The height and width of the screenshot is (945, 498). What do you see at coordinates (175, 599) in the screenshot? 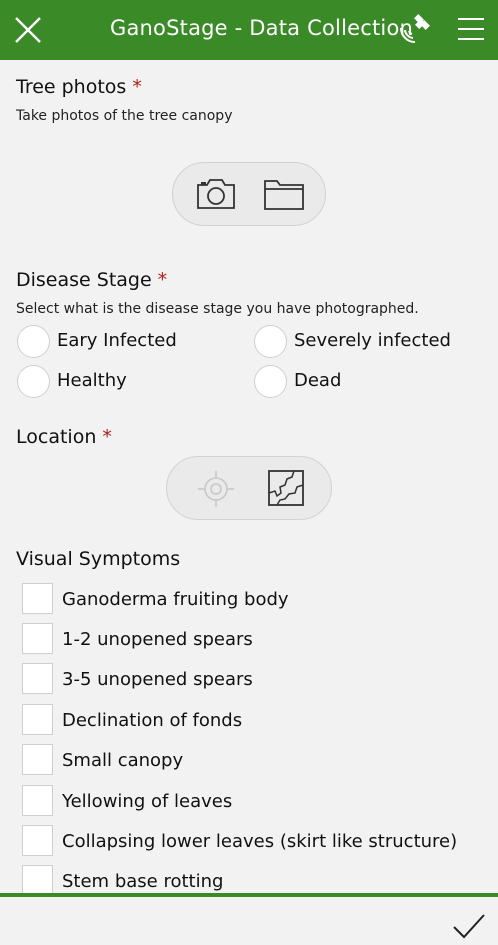
I see `checkbox-label: Ganoderma fruiting body` at bounding box center [175, 599].